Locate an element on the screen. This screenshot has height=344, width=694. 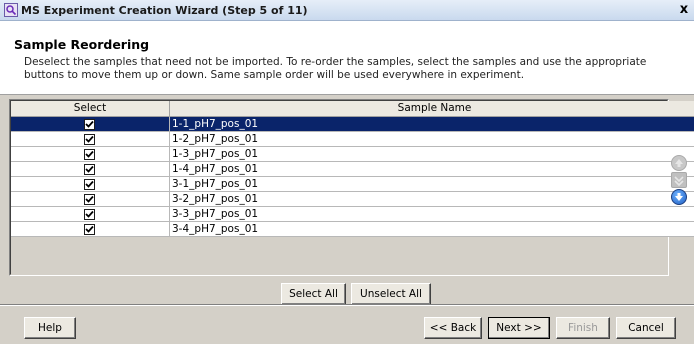
help-button: Help is located at coordinates (50, 328).